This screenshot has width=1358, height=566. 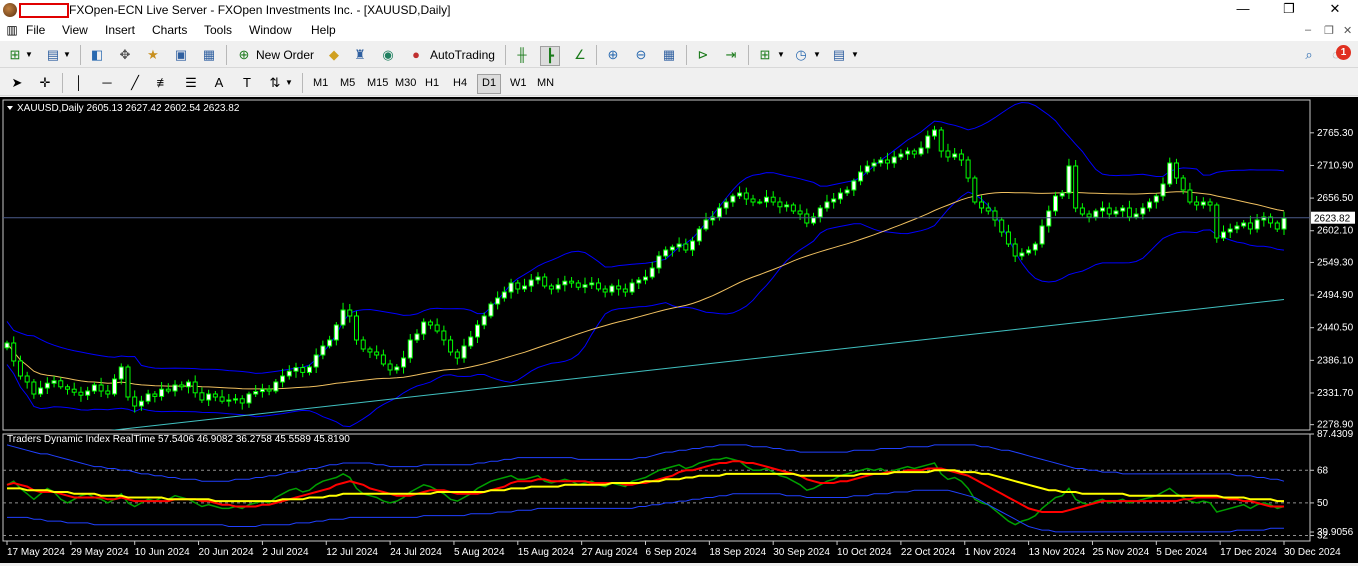 I want to click on mdi-restore-button: ❐, so click(x=1329, y=30).